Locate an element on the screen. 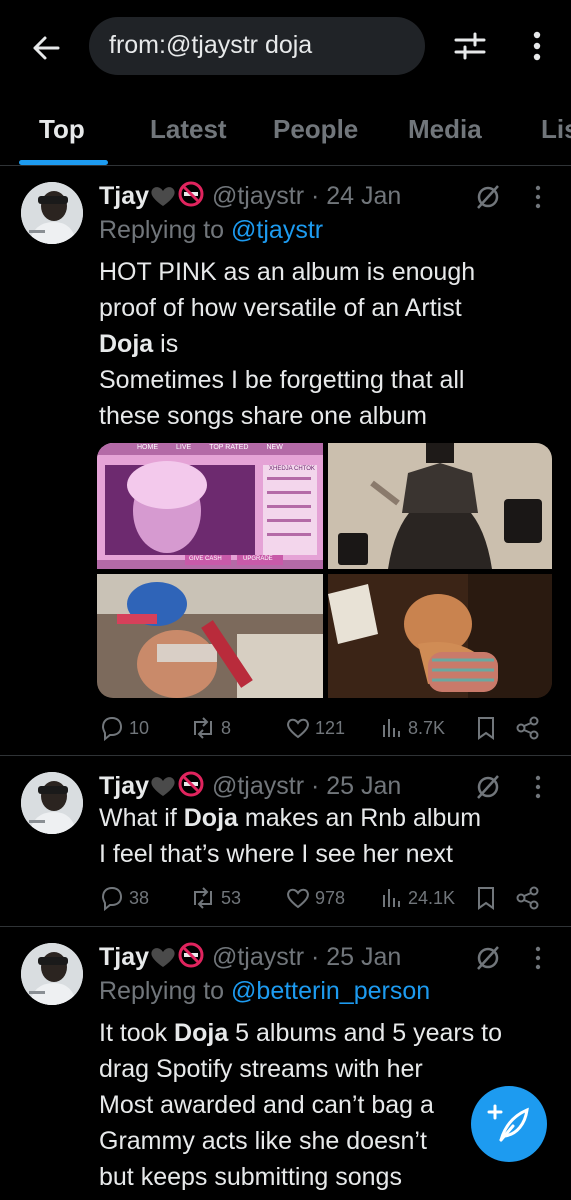 Image resolution: width=571 pixels, height=1200 pixels. no-smoking-emoji-icon is located at coordinates (191, 197).